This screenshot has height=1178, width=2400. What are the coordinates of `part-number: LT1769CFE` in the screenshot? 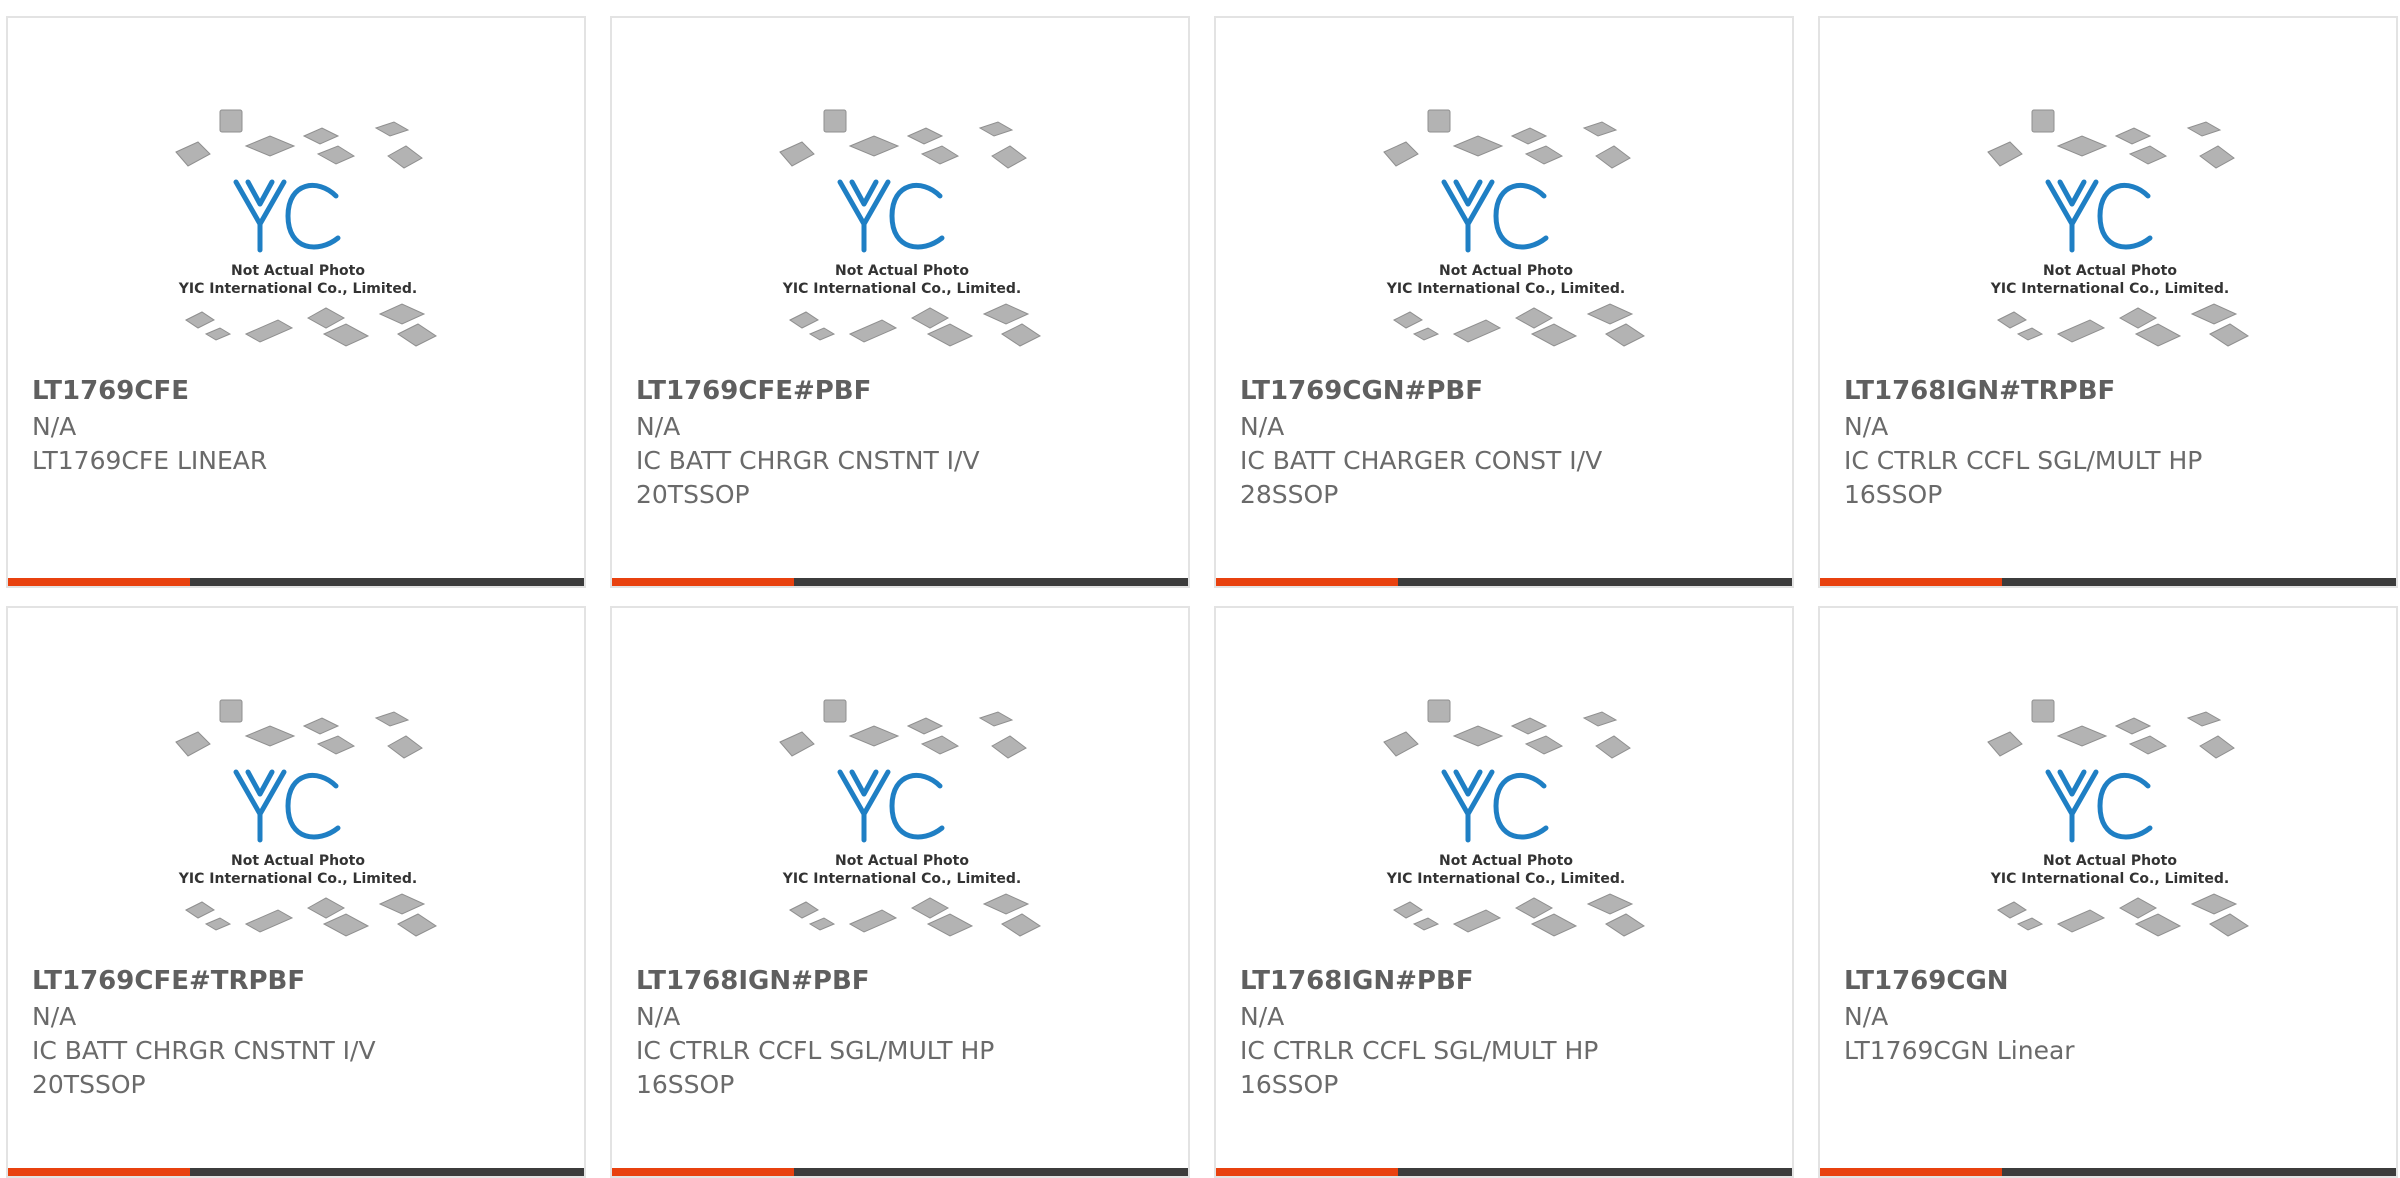 It's located at (298, 392).